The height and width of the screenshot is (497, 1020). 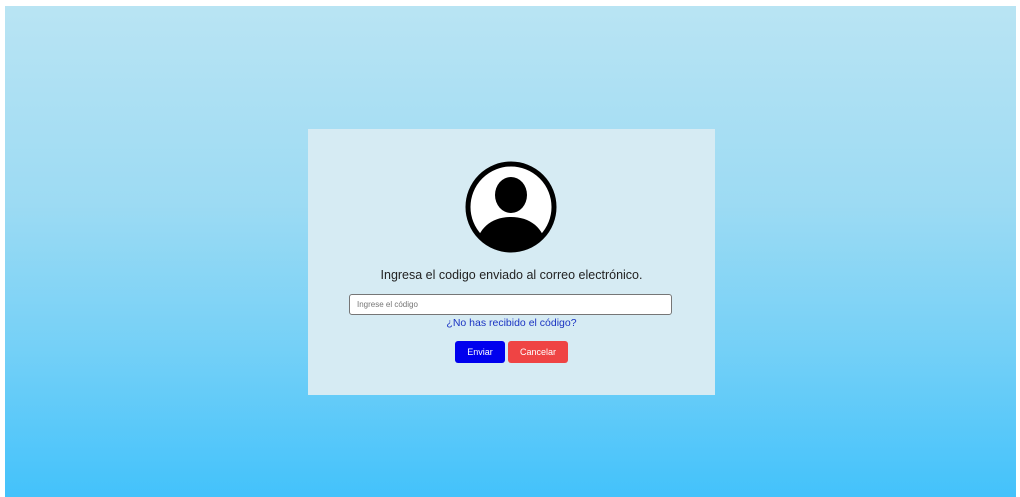 What do you see at coordinates (480, 352) in the screenshot?
I see `send-button: Enviar` at bounding box center [480, 352].